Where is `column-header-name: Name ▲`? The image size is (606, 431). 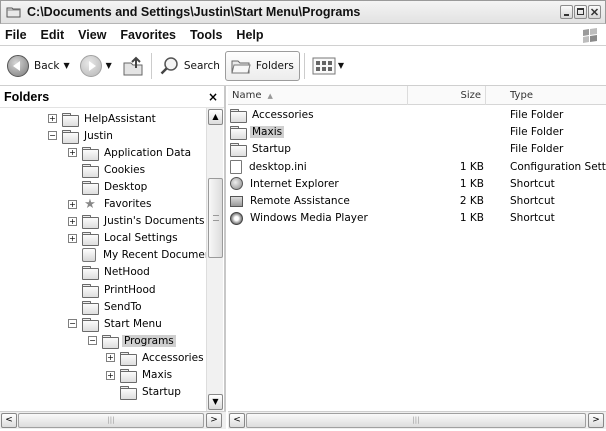
column-header-name: Name ▲ is located at coordinates (318, 95).